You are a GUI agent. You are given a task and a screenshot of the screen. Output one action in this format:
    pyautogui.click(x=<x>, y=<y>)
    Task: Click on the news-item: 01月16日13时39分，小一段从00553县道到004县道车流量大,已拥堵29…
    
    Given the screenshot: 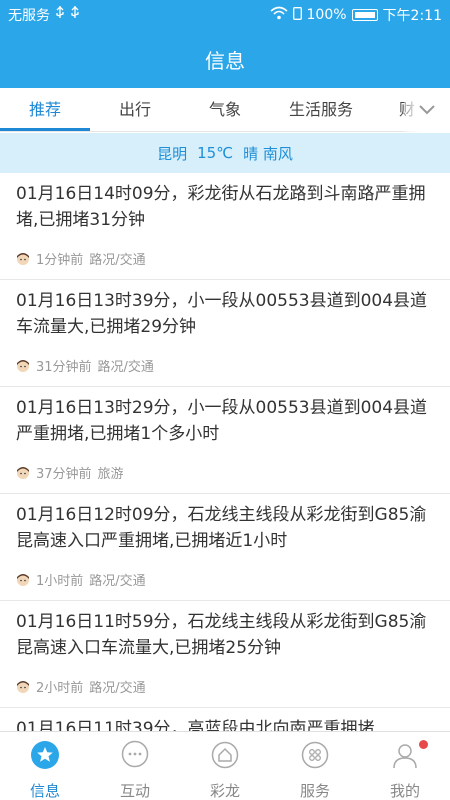 What is the action you would take?
    pyautogui.click(x=225, y=333)
    